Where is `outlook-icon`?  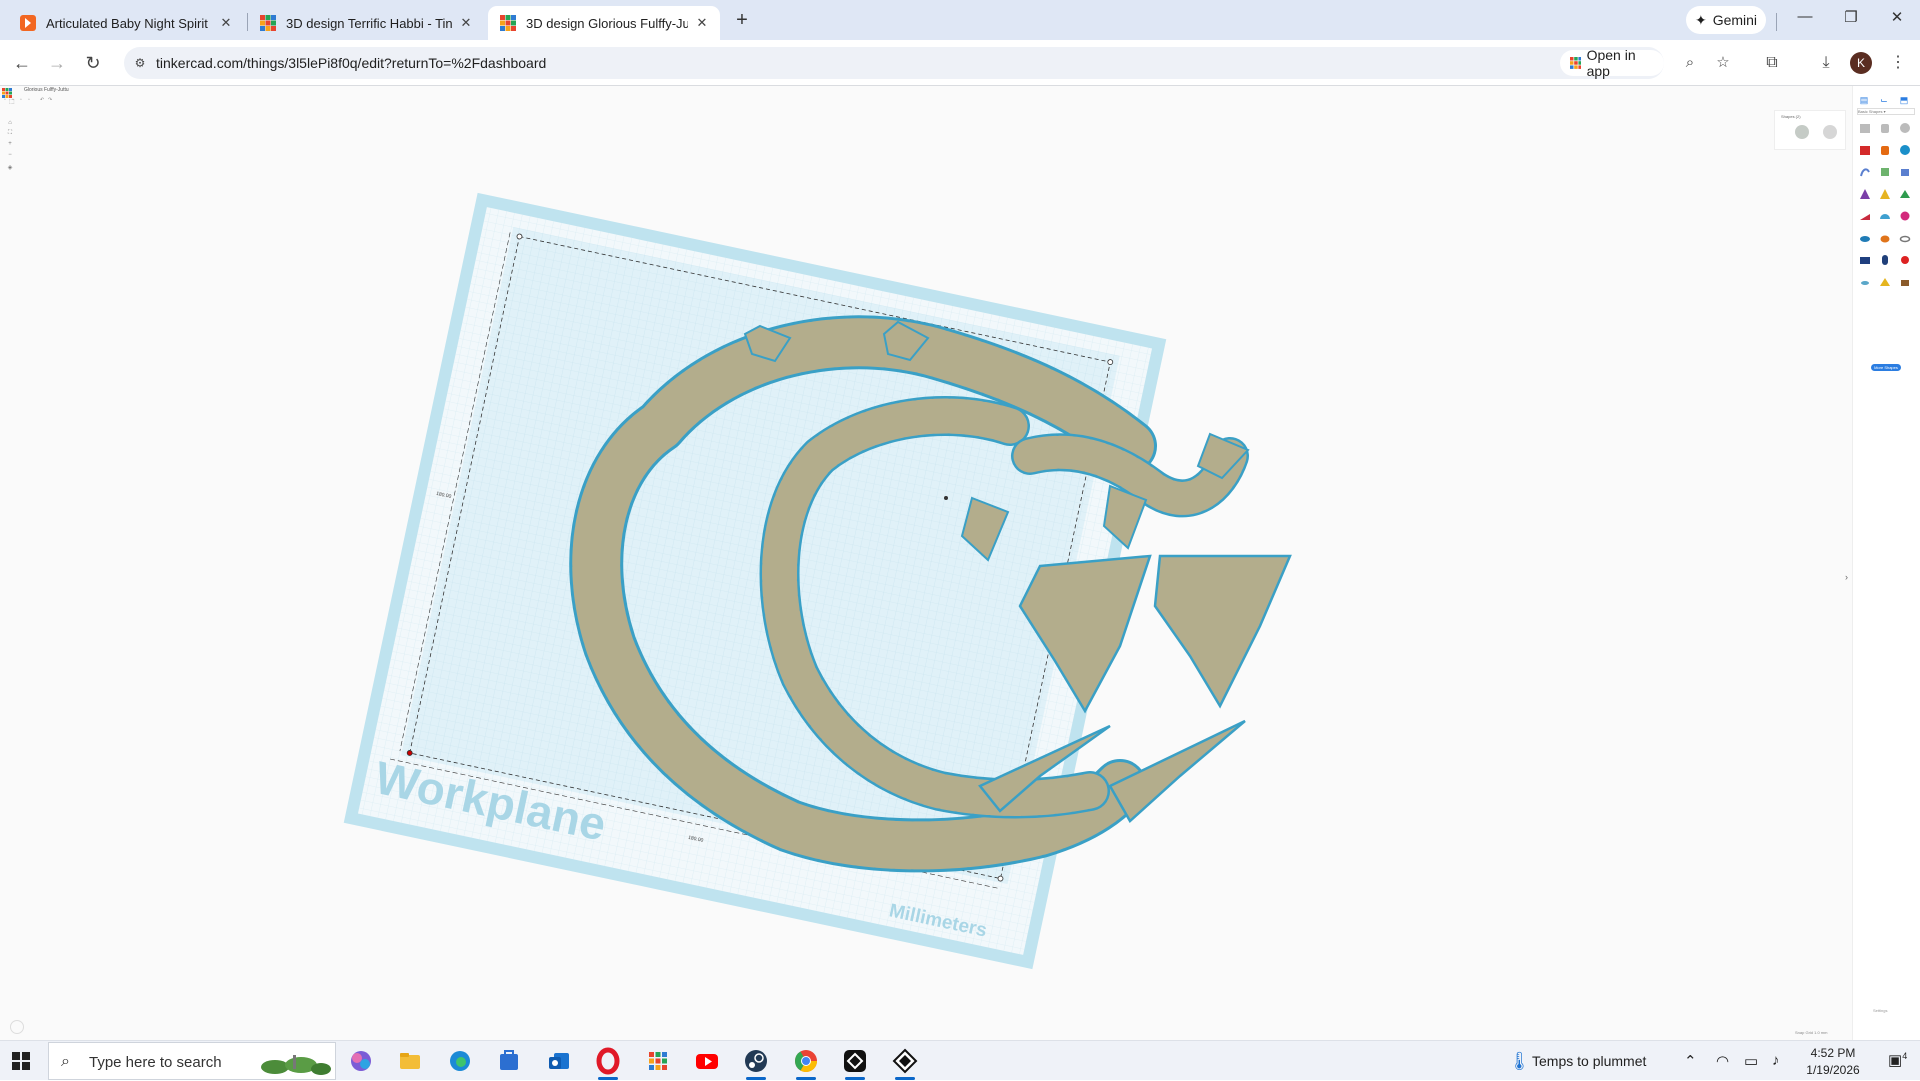
outlook-icon is located at coordinates (559, 1061).